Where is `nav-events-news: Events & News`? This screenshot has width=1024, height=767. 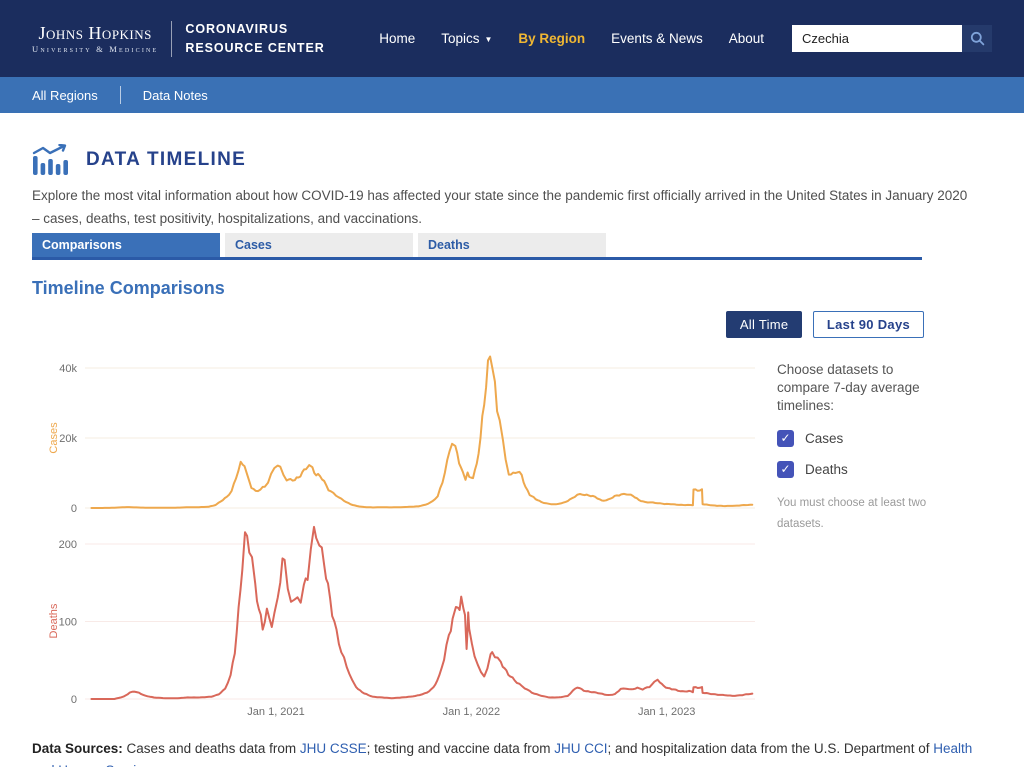 nav-events-news: Events & News is located at coordinates (657, 38).